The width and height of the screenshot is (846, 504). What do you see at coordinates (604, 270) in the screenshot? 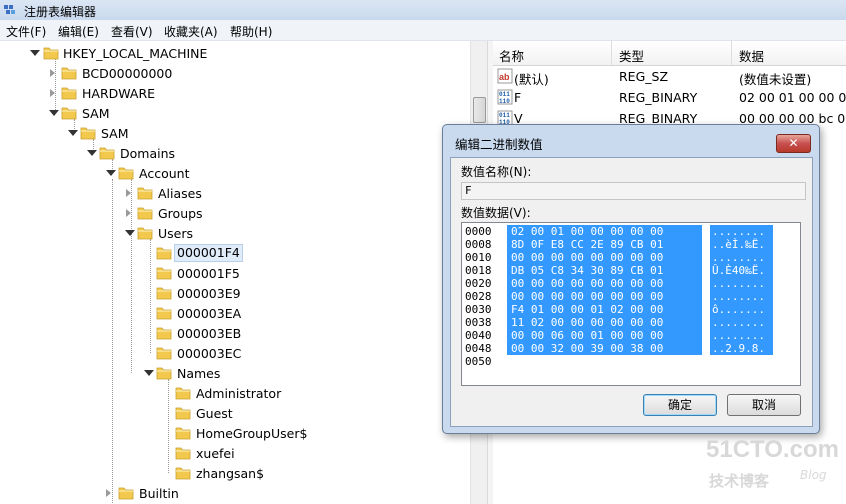
I see `hex-bytes: DB 05 C8 34 30 89 CB 01` at bounding box center [604, 270].